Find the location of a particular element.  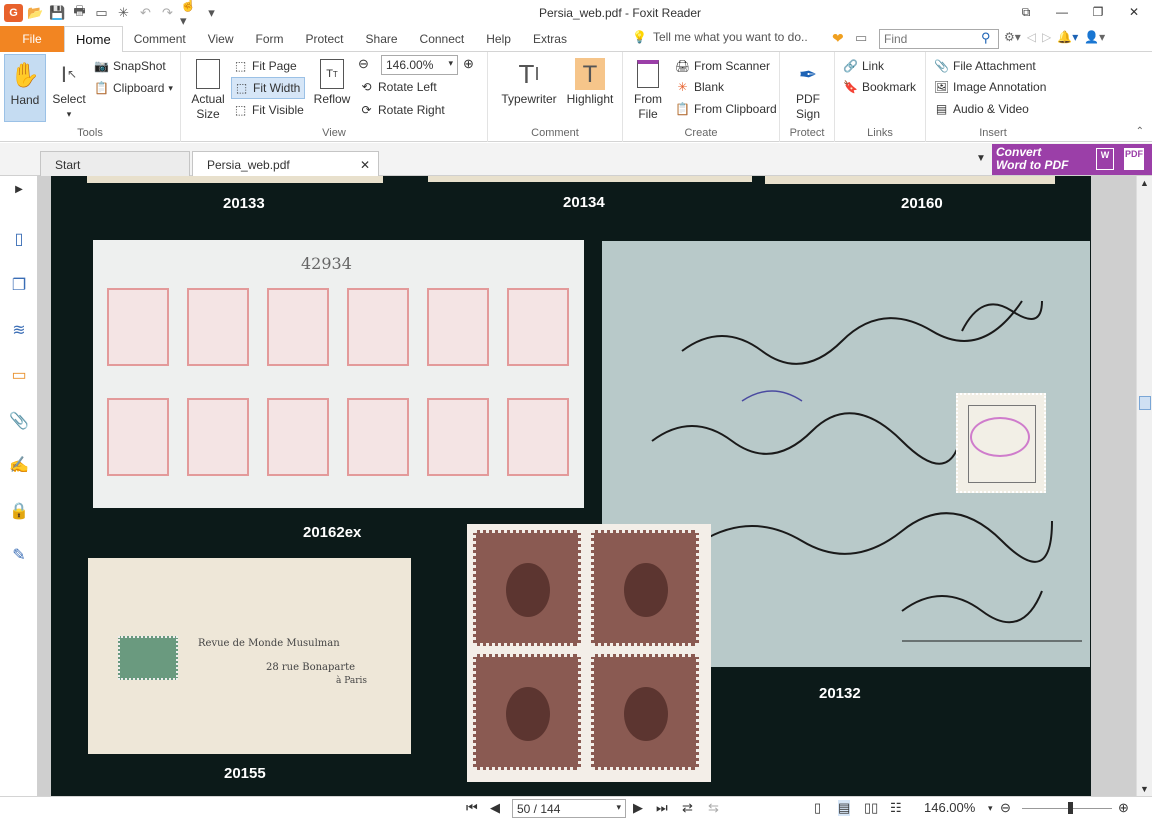

hand-tool-dropdown-icon: ☝▾ is located at coordinates (189, 14).